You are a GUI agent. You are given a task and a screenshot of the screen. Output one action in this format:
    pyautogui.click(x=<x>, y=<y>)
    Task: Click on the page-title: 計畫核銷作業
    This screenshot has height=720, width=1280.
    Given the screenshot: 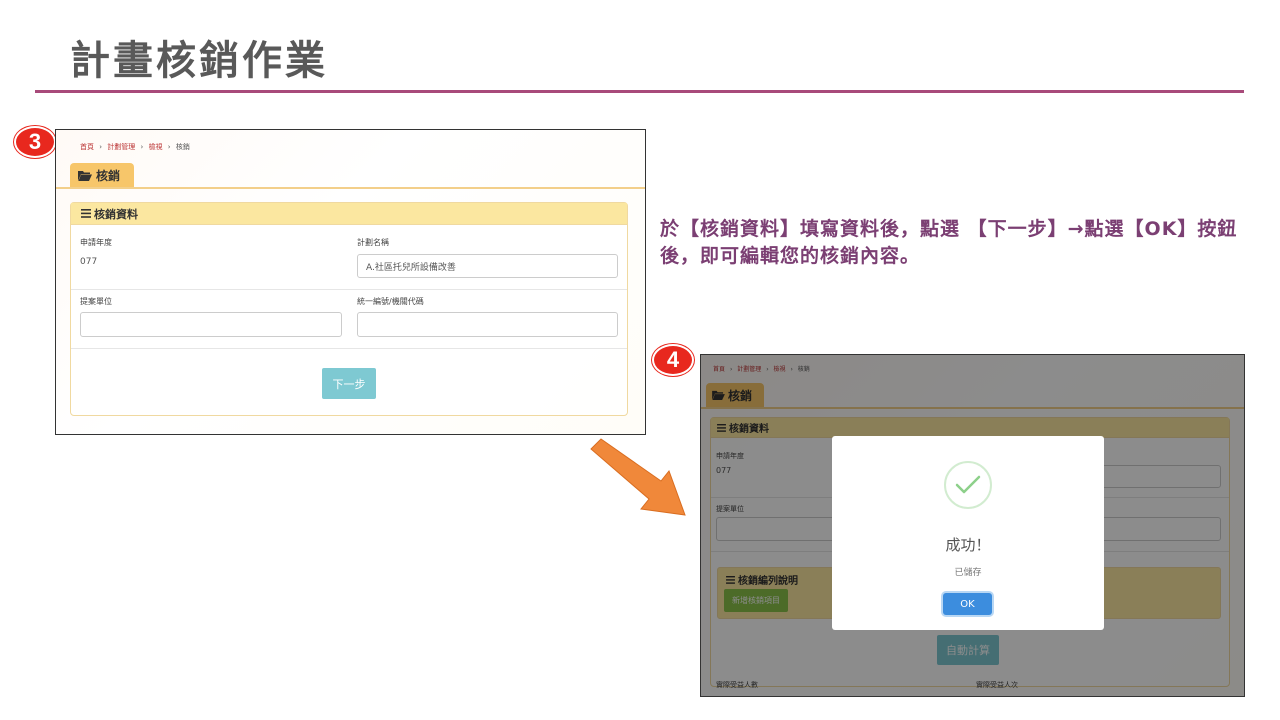 What is the action you would take?
    pyautogui.click(x=199, y=61)
    